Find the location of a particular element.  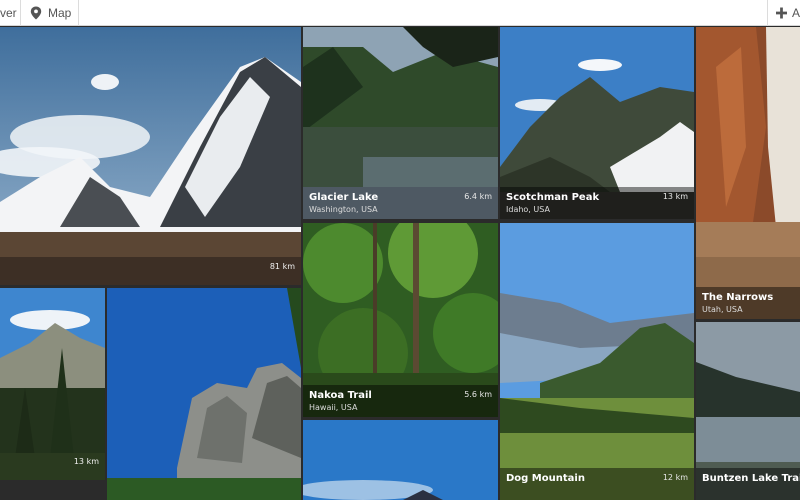

trail-tile: The Narrows Utah, USA is located at coordinates (748, 173).